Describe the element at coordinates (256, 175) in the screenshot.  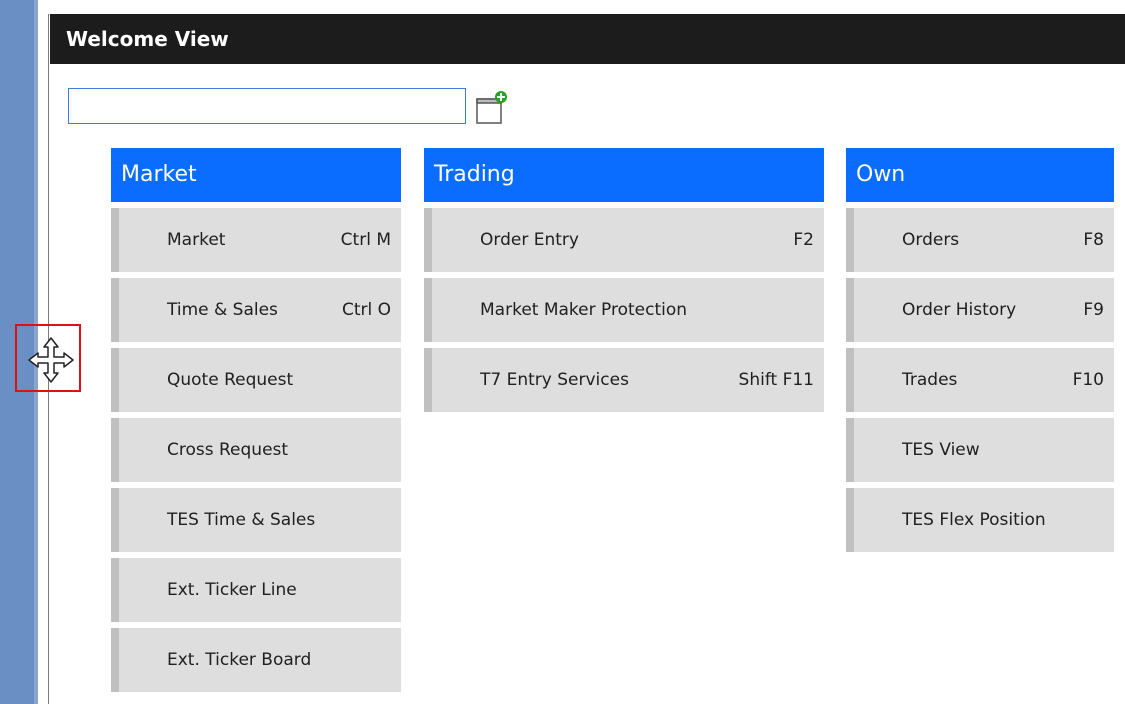
I see `group-header-market: Market` at that location.